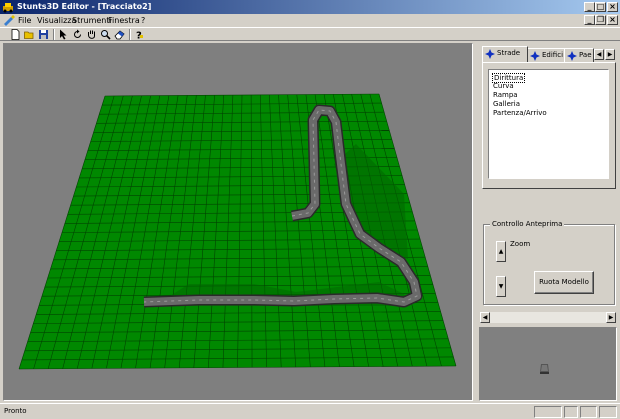 The image size is (620, 419). What do you see at coordinates (124, 20) in the screenshot?
I see `menu-finestra: Finestra` at bounding box center [124, 20].